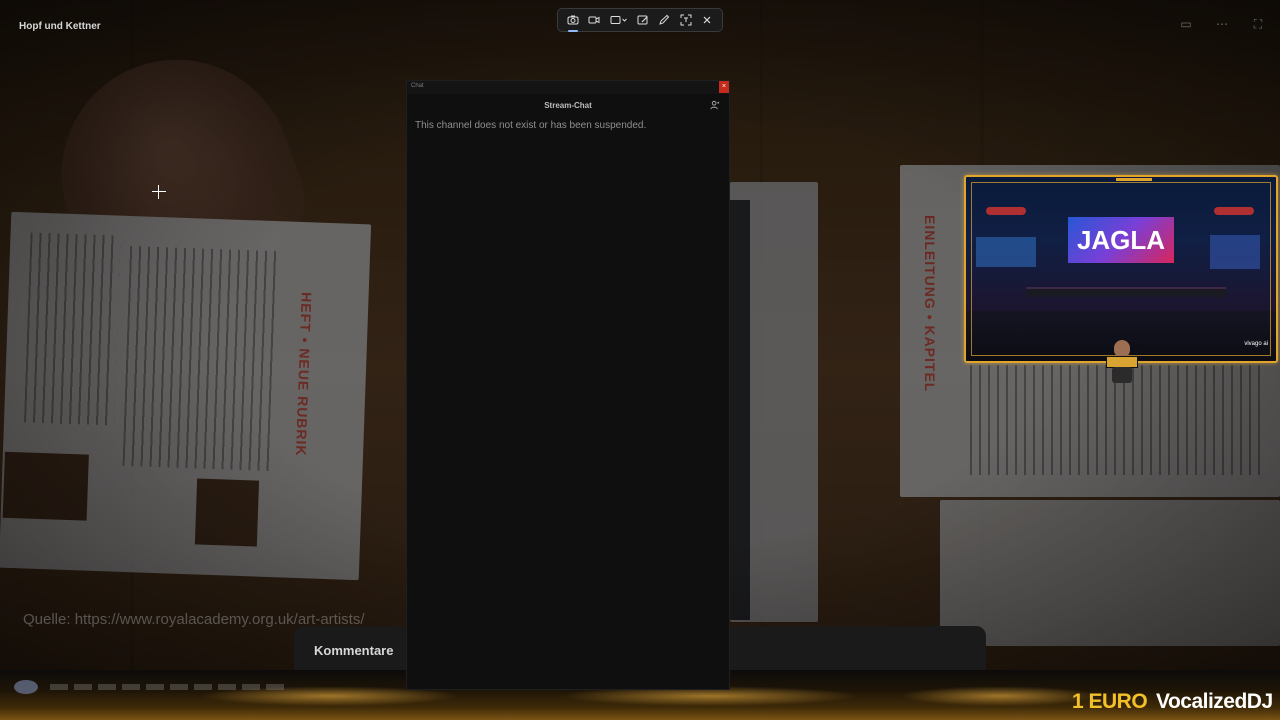 The height and width of the screenshot is (720, 1280). Describe the element at coordinates (170, 687) in the screenshot. I see `ticker-text-blurred` at that location.